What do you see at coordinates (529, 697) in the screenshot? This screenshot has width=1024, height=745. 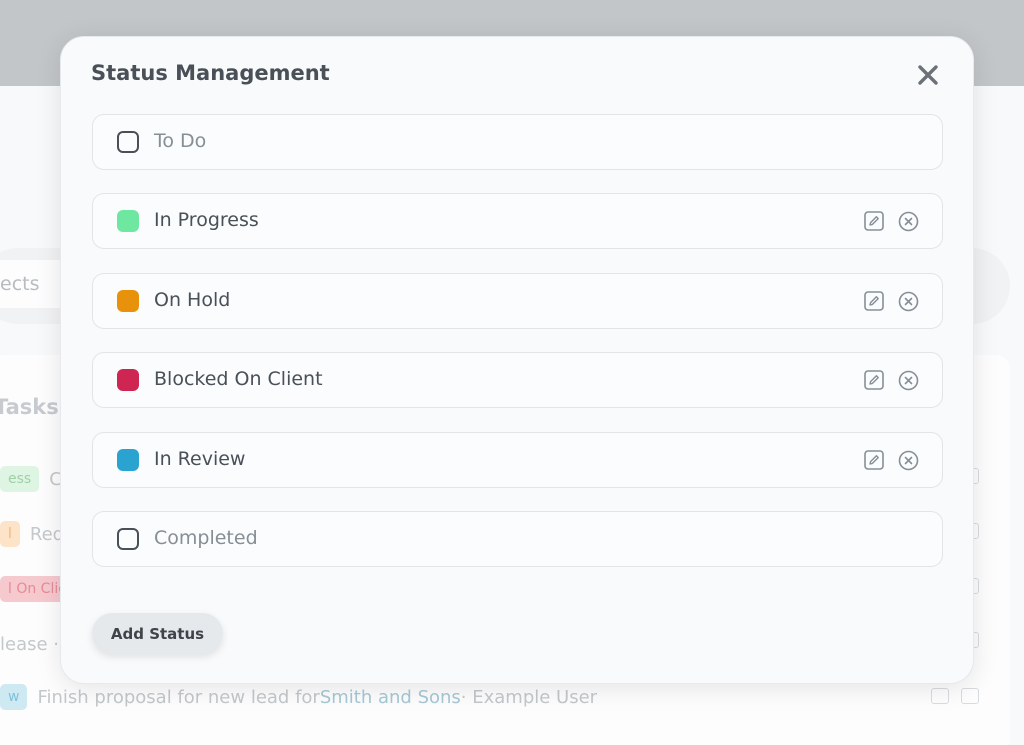 I see `background-task-assignee: · Example User` at bounding box center [529, 697].